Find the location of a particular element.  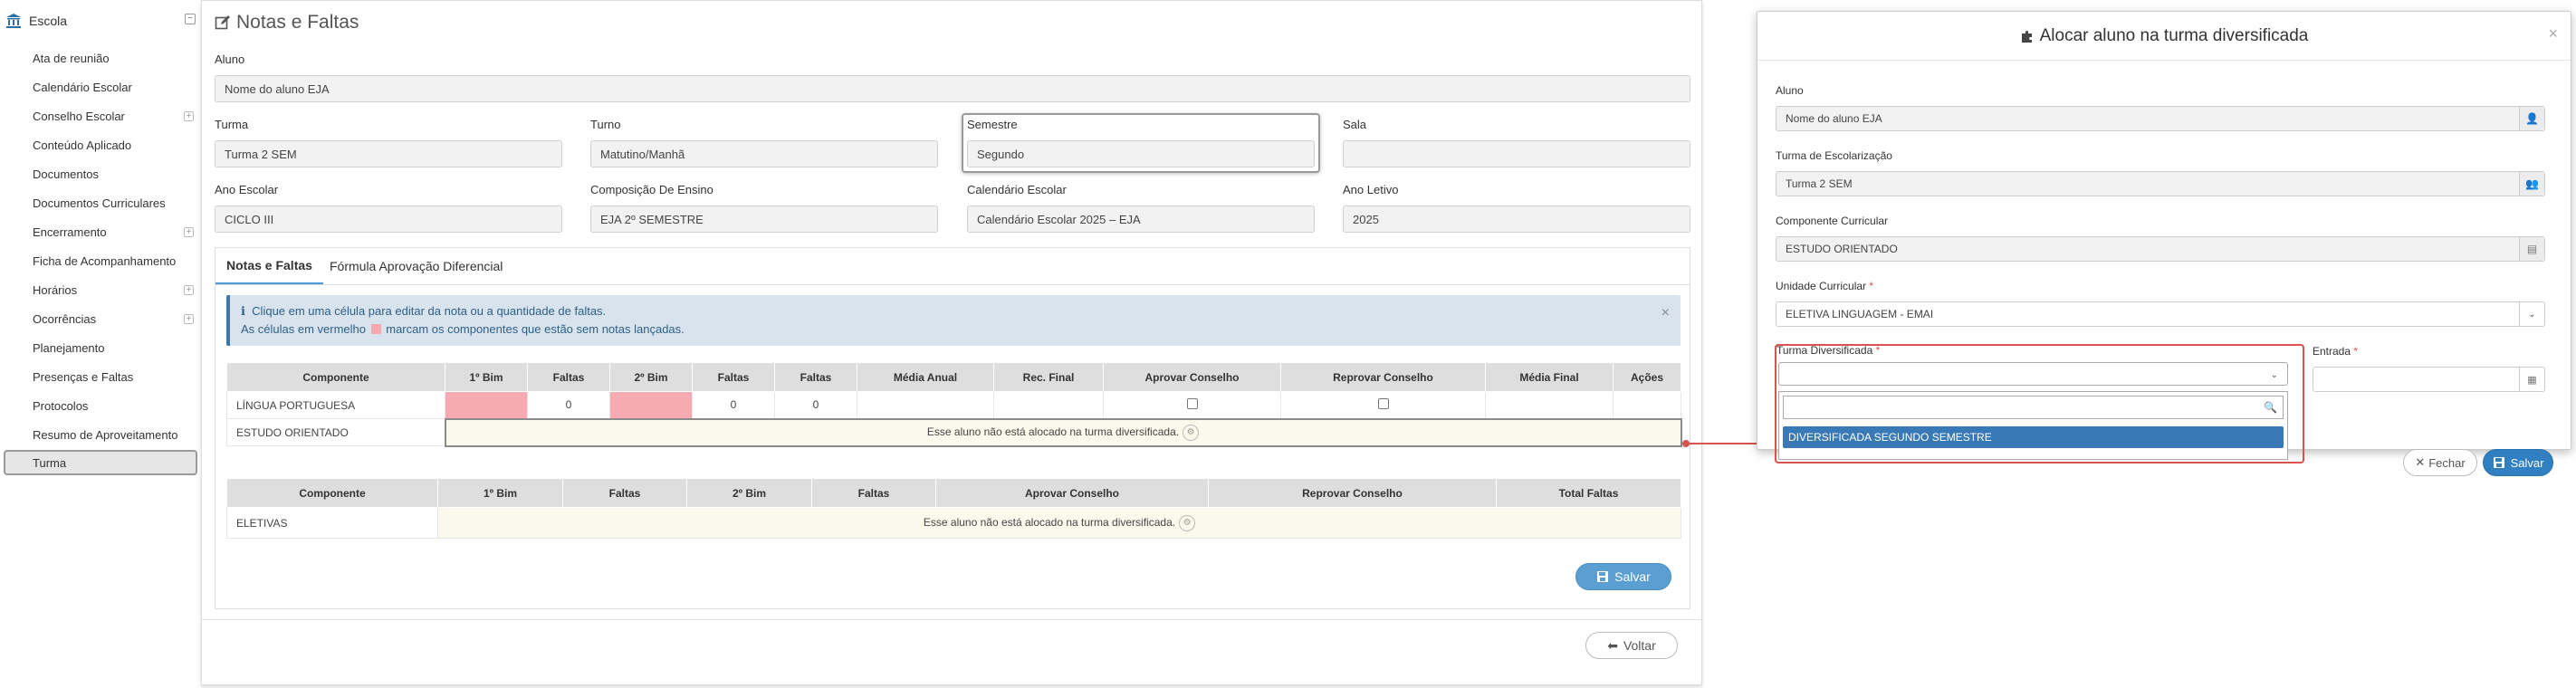

col-componente: Componente is located at coordinates (332, 493).